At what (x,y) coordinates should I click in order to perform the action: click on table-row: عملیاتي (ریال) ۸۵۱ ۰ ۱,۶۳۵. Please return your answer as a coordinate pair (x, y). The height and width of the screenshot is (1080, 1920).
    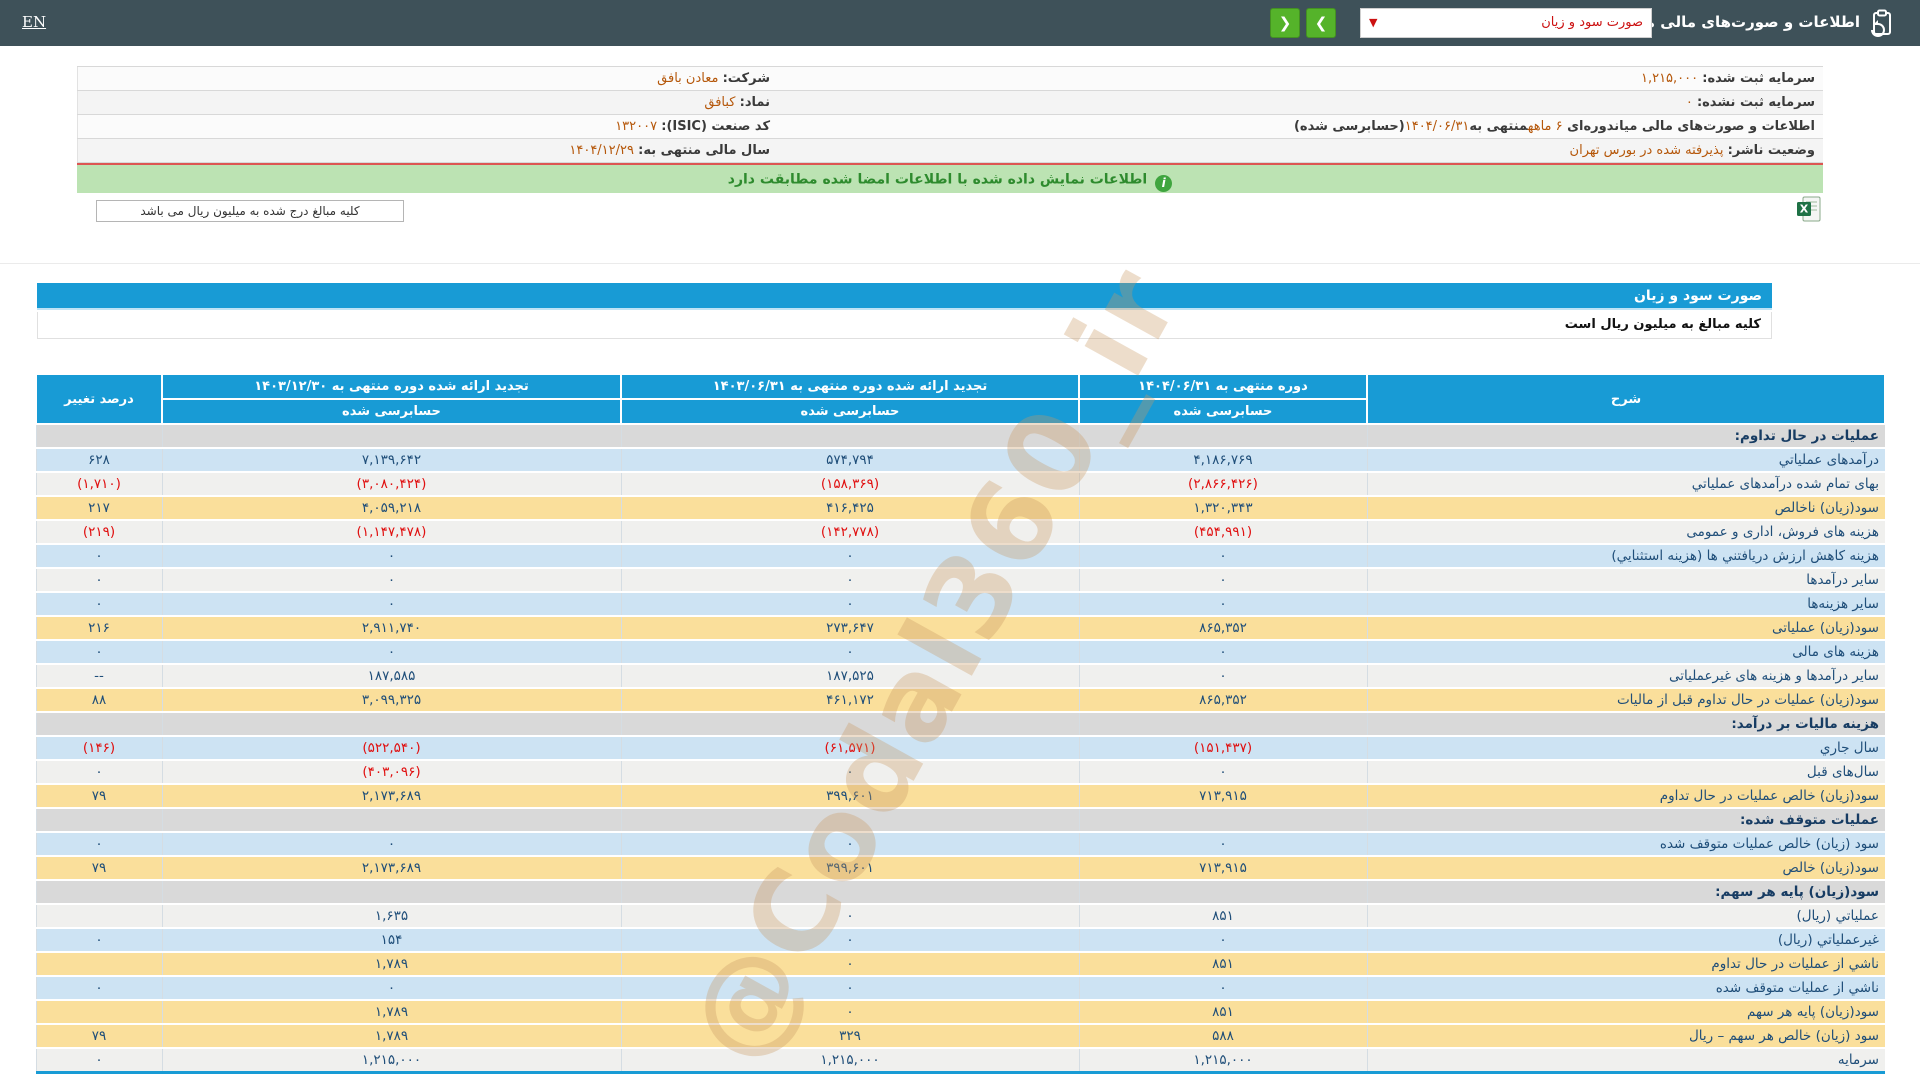
    Looking at the image, I should click on (960, 916).